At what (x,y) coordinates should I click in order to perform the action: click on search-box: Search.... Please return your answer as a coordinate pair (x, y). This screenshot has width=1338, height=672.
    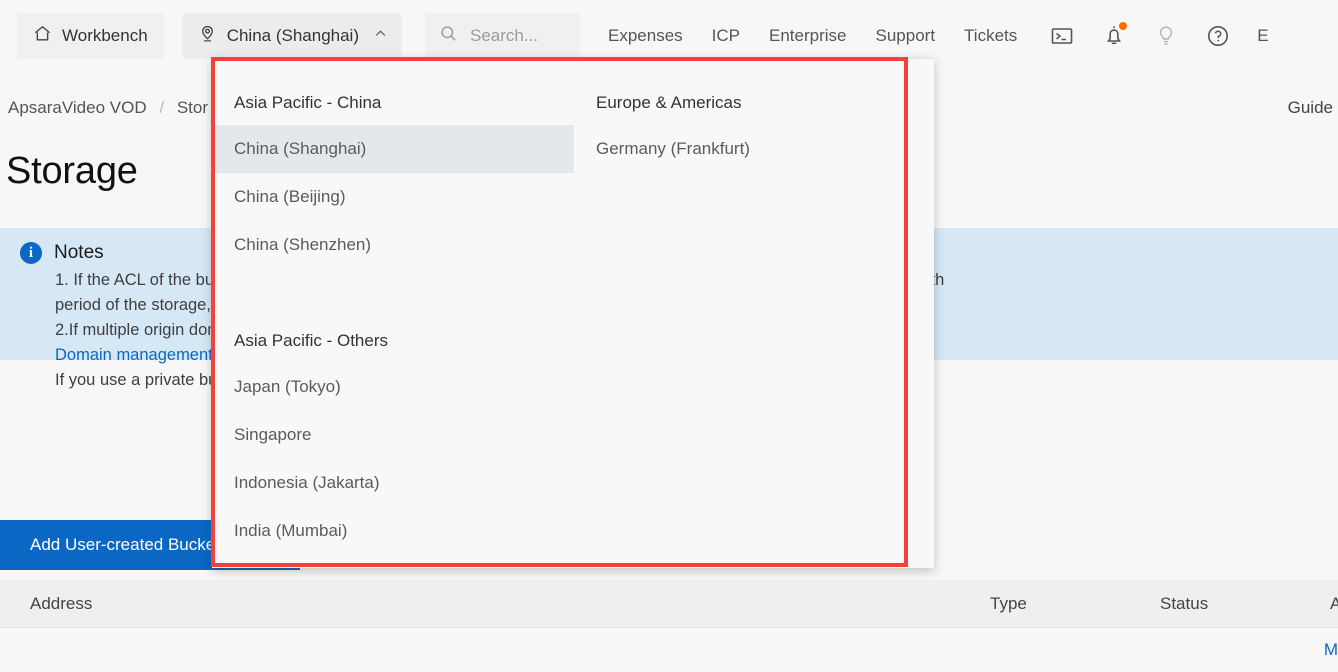
    Looking at the image, I should click on (502, 36).